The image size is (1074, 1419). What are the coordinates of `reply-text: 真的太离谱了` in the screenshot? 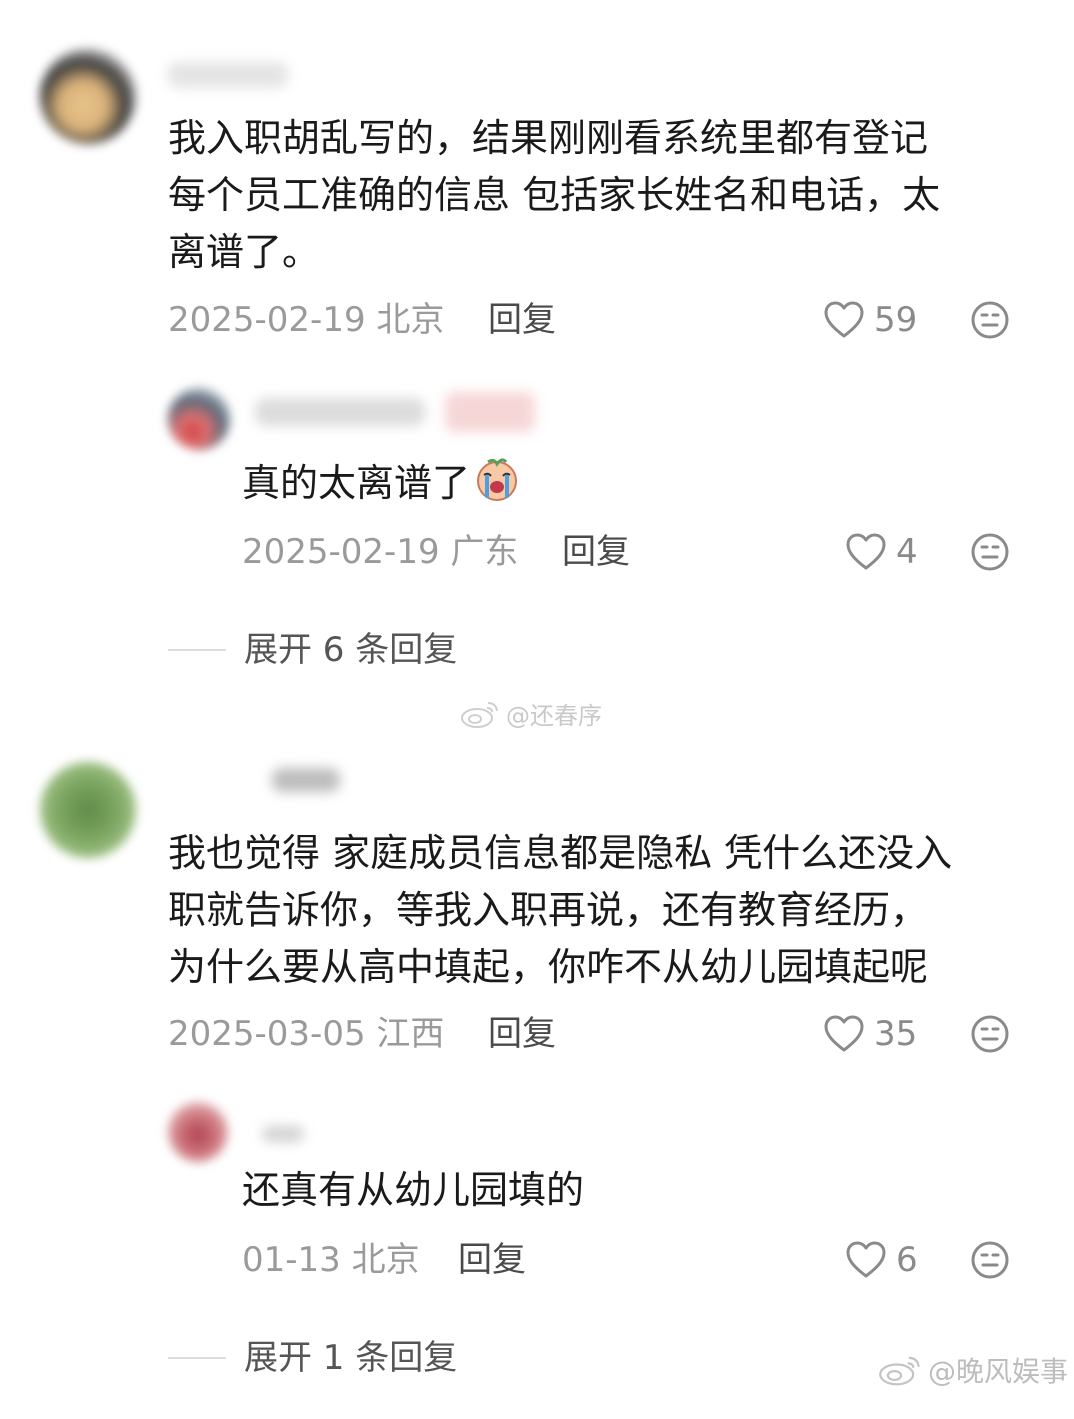 It's located at (381, 483).